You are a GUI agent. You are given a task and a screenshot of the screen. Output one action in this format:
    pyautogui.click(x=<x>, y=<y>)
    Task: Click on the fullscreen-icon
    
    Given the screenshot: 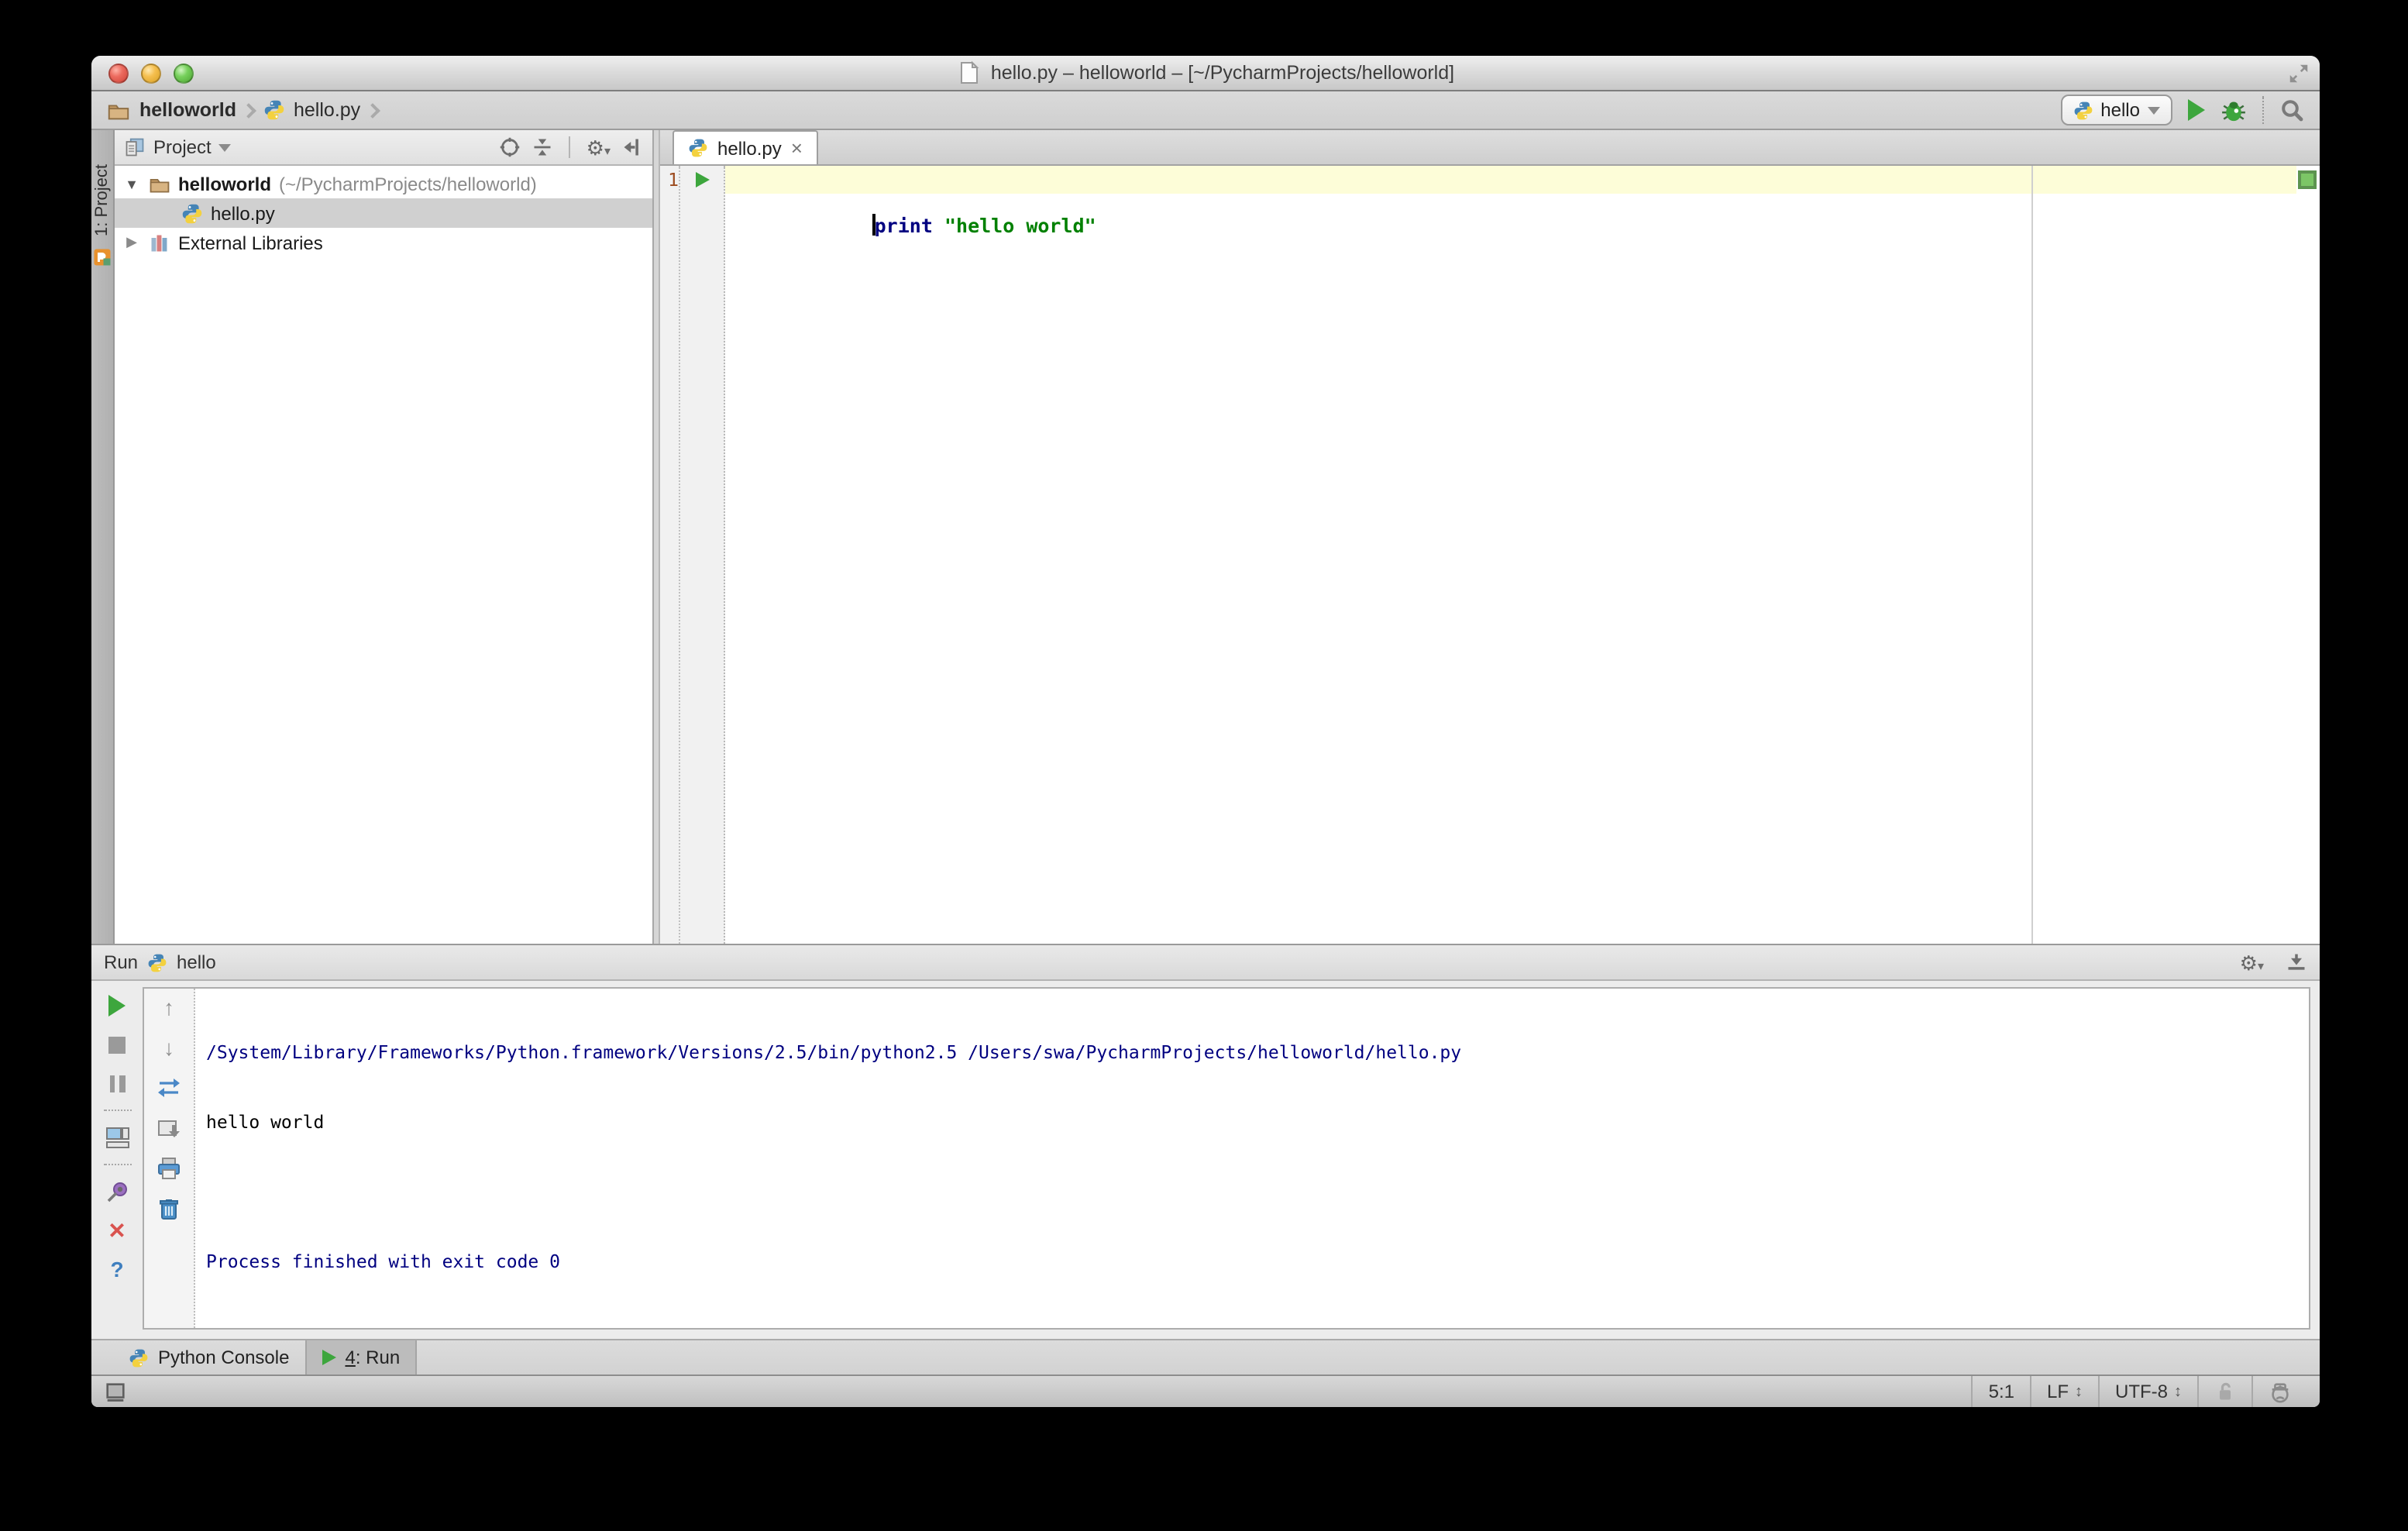 What is the action you would take?
    pyautogui.click(x=2298, y=73)
    